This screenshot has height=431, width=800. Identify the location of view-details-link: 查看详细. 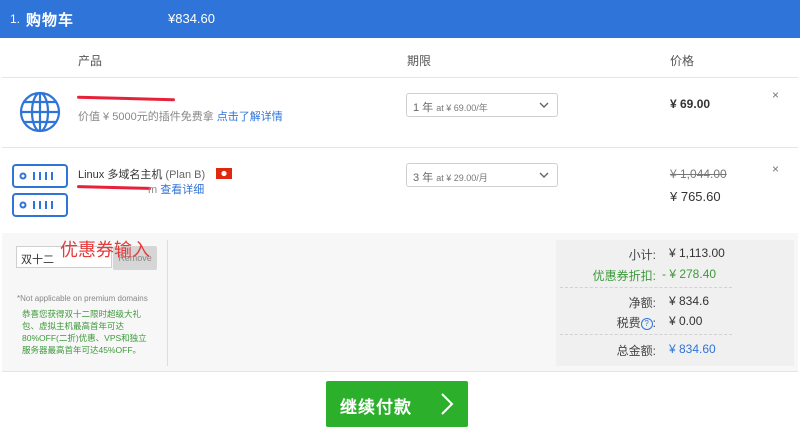
(182, 190).